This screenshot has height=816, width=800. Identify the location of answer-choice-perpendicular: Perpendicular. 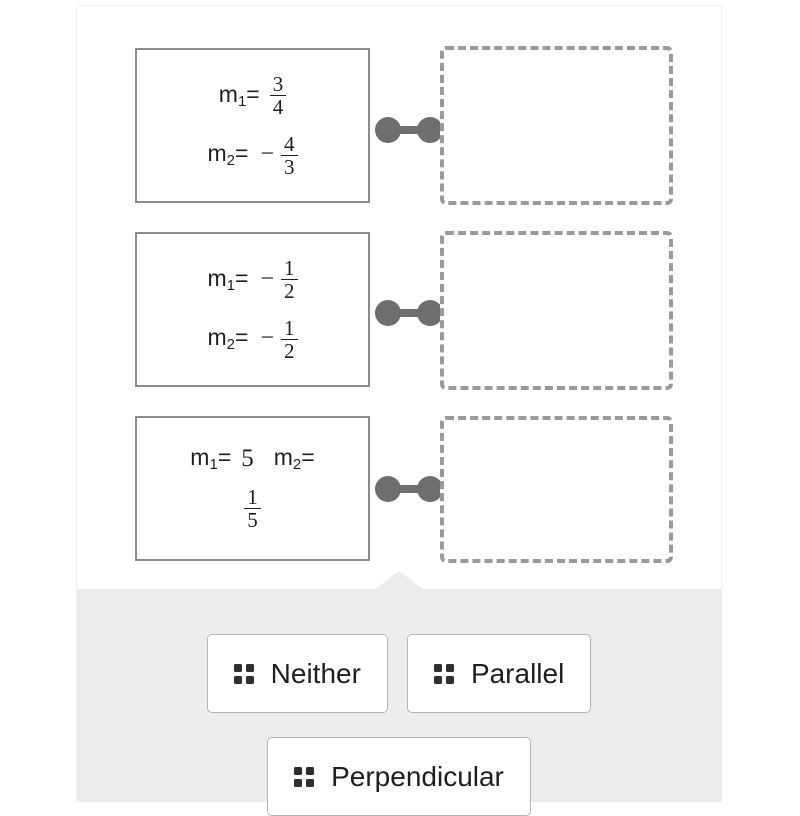
(399, 776).